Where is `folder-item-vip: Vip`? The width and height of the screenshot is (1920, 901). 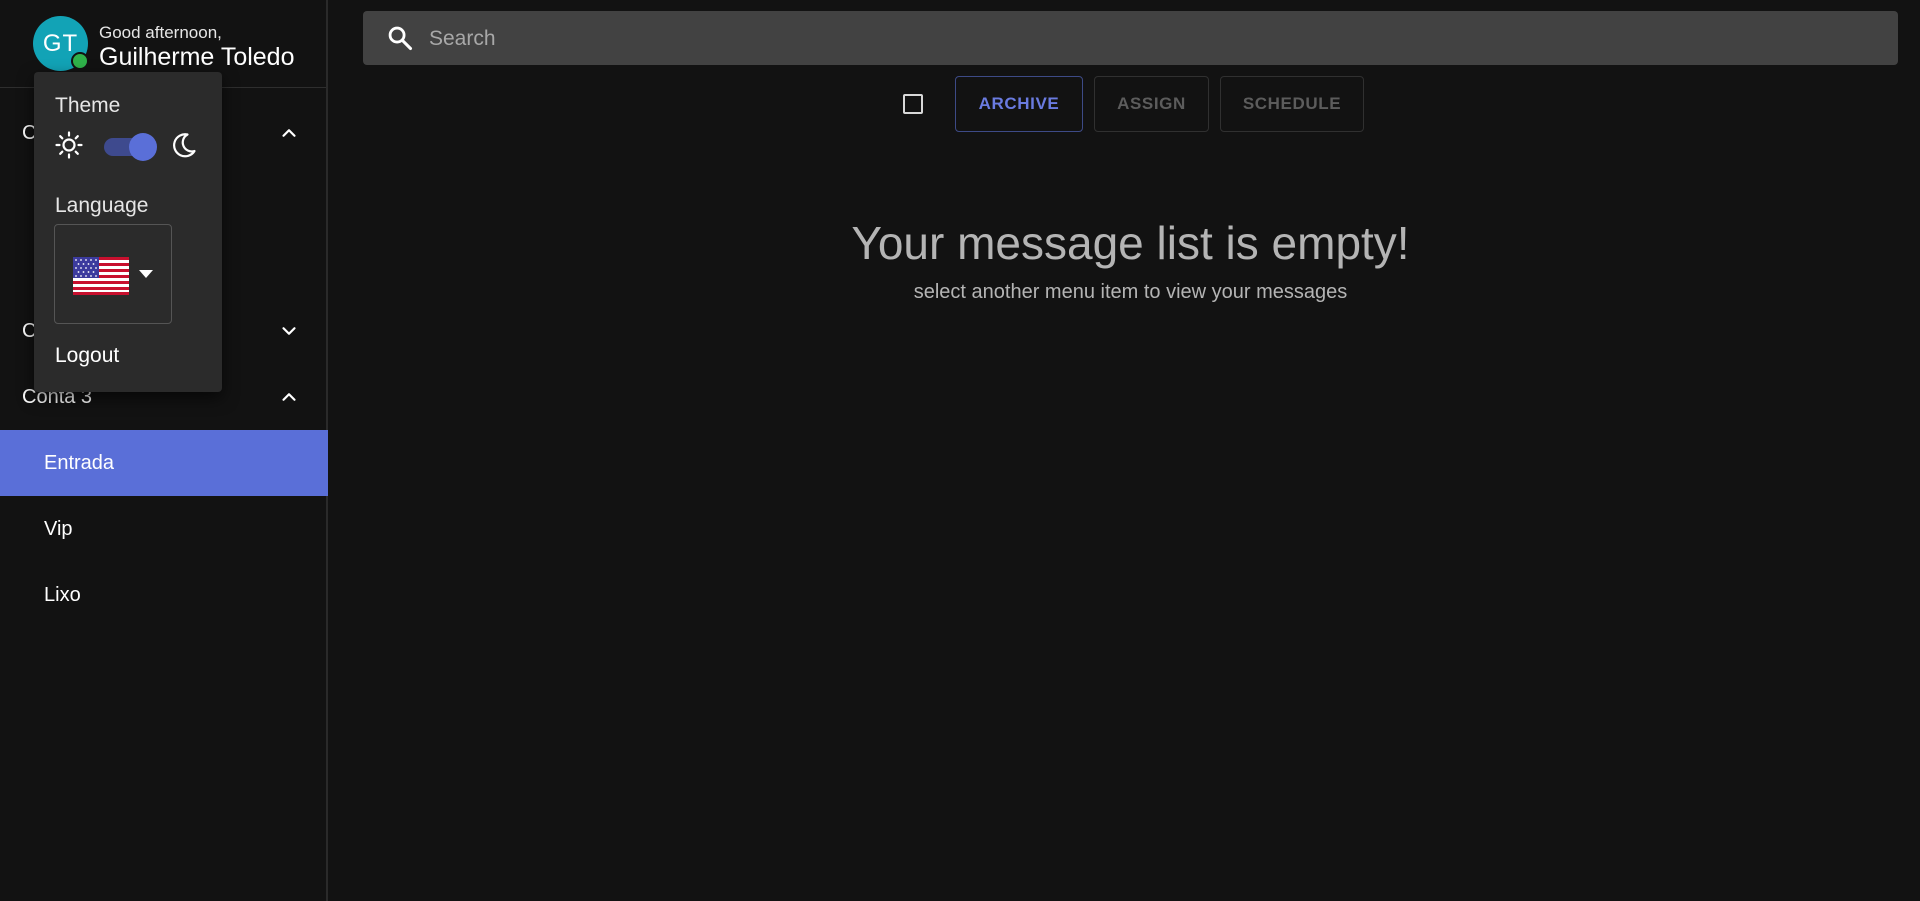 folder-item-vip: Vip is located at coordinates (164, 529).